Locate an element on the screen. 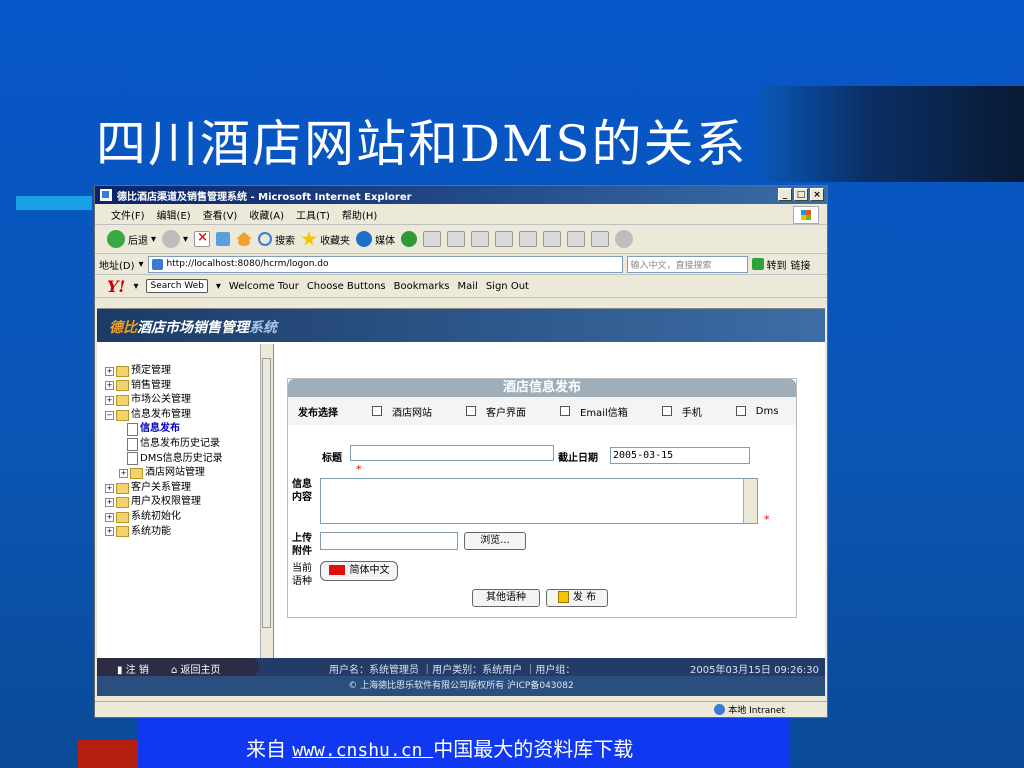  option-customer-ui: 客户界面 is located at coordinates (496, 411).